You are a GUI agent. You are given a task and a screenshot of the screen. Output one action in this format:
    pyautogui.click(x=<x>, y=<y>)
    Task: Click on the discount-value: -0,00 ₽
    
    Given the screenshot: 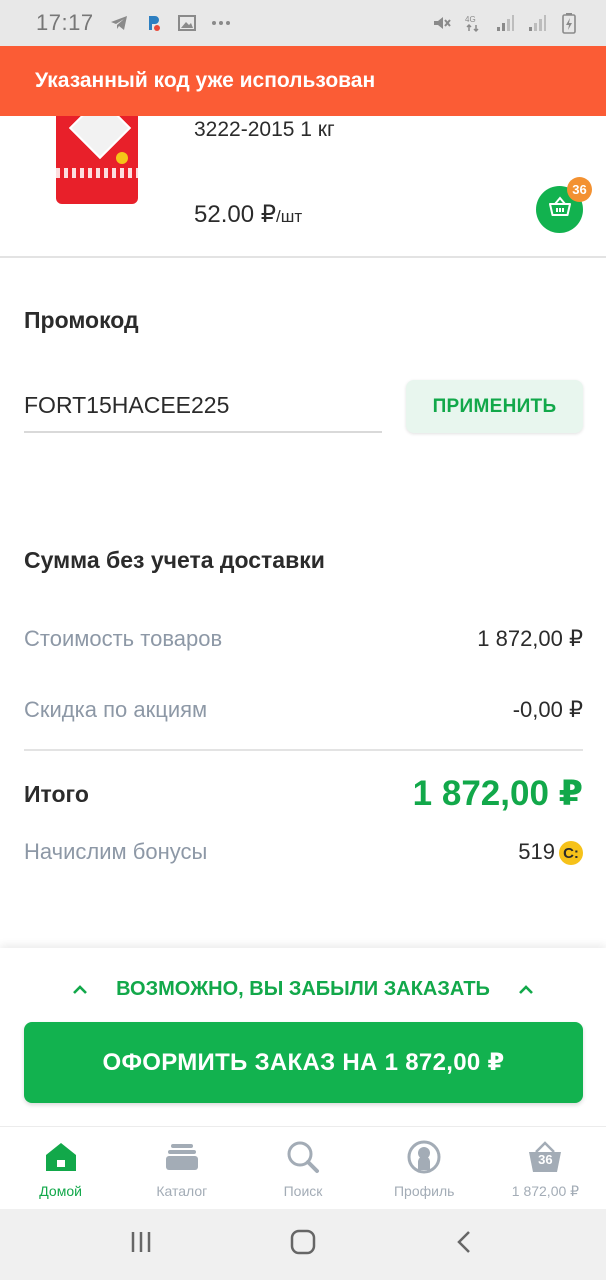 What is the action you would take?
    pyautogui.click(x=547, y=709)
    